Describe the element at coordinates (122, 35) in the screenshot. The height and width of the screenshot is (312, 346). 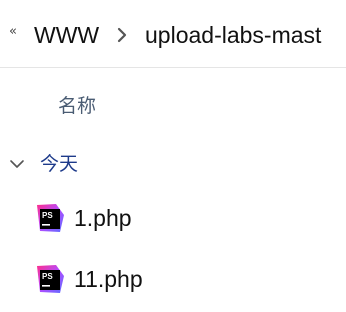
I see `chevron-right-icon` at that location.